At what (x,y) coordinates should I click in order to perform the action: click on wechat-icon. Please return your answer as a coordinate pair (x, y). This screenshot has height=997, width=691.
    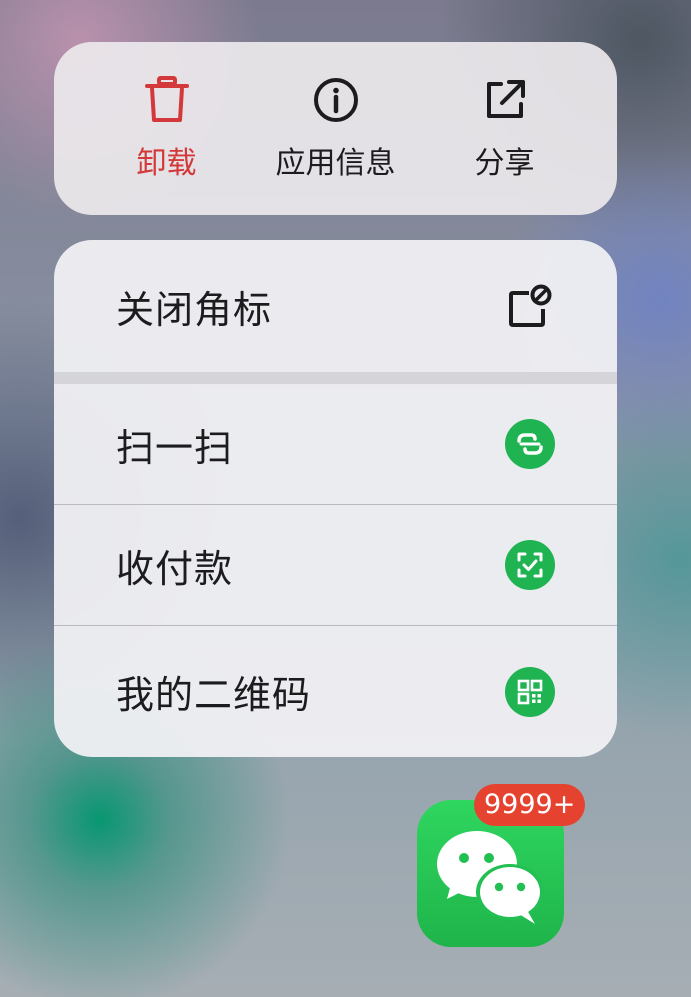
    Looking at the image, I should click on (490, 891).